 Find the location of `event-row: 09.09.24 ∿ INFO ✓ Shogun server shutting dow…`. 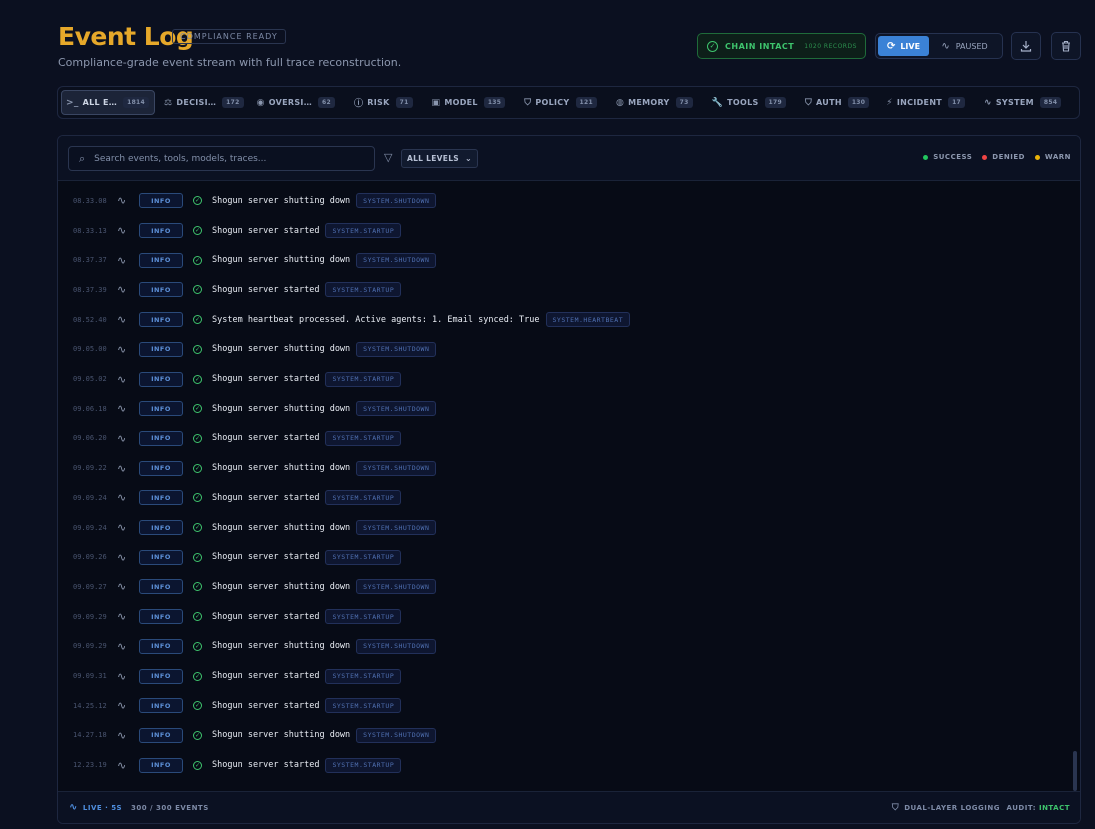

event-row: 09.09.24 ∿ INFO ✓ Shogun server shutting dow… is located at coordinates (569, 528).